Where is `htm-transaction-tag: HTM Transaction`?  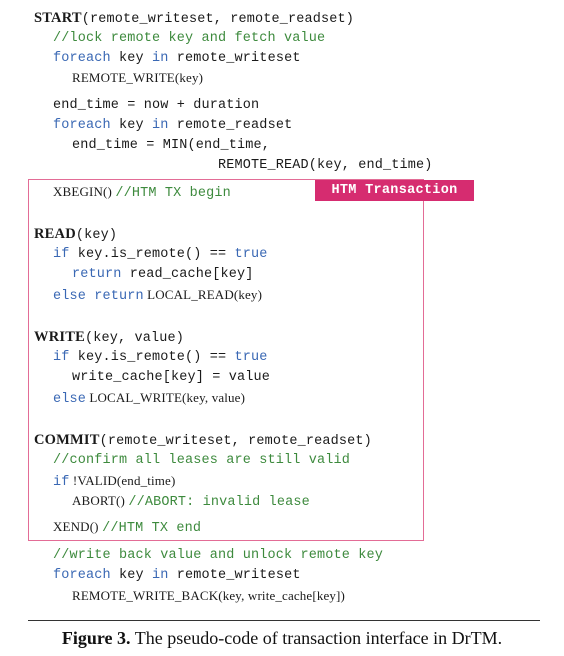
htm-transaction-tag: HTM Transaction is located at coordinates (394, 190).